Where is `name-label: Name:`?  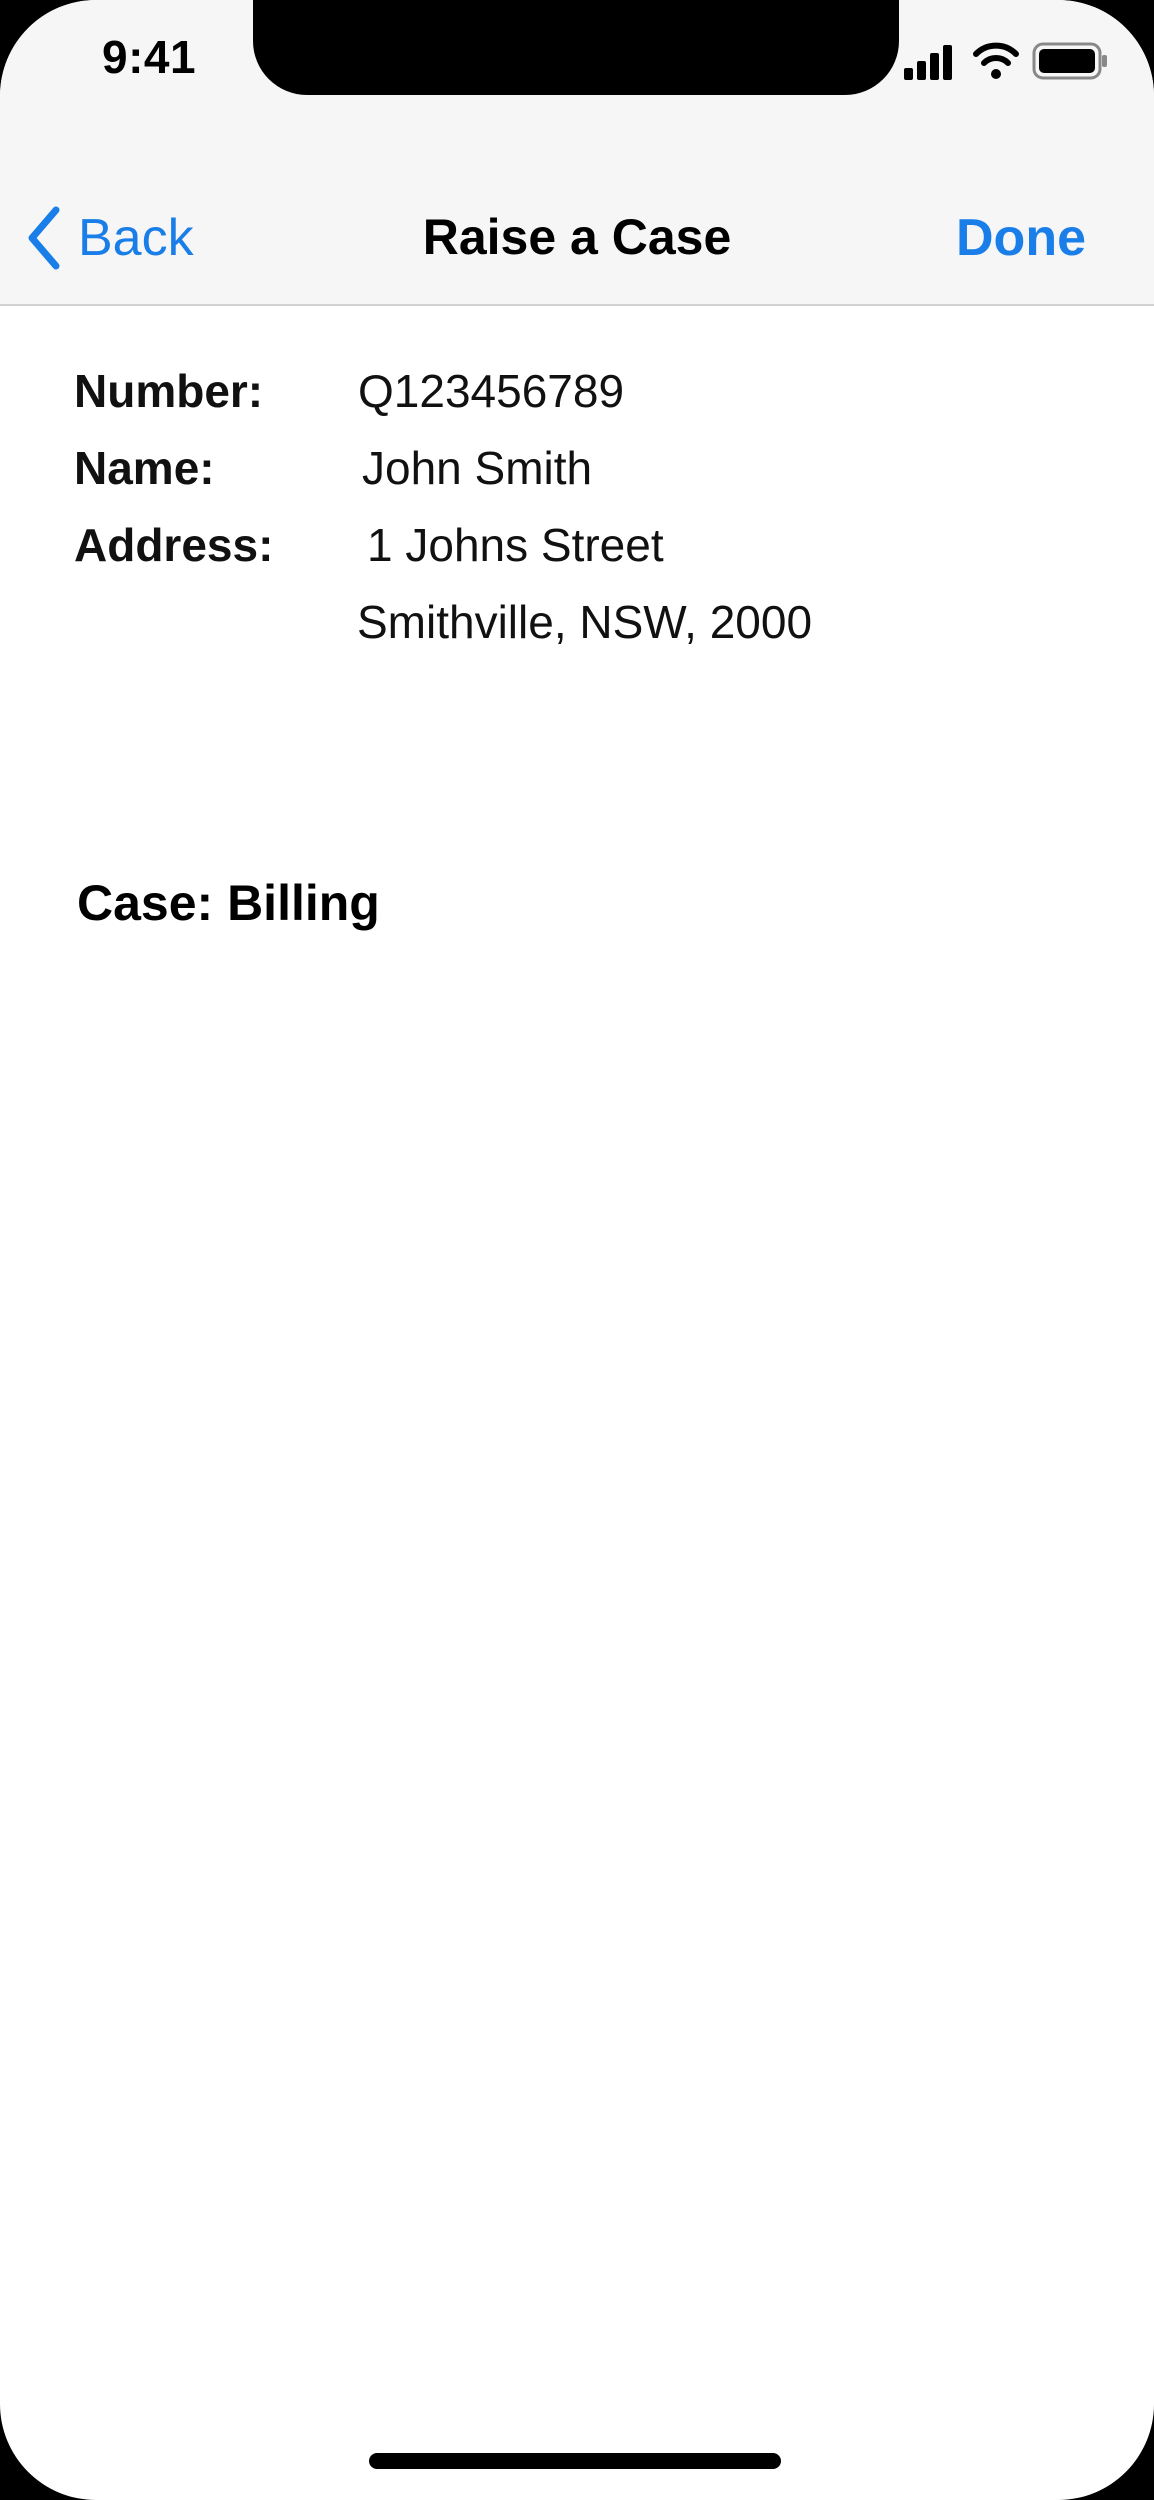 name-label: Name: is located at coordinates (144, 468).